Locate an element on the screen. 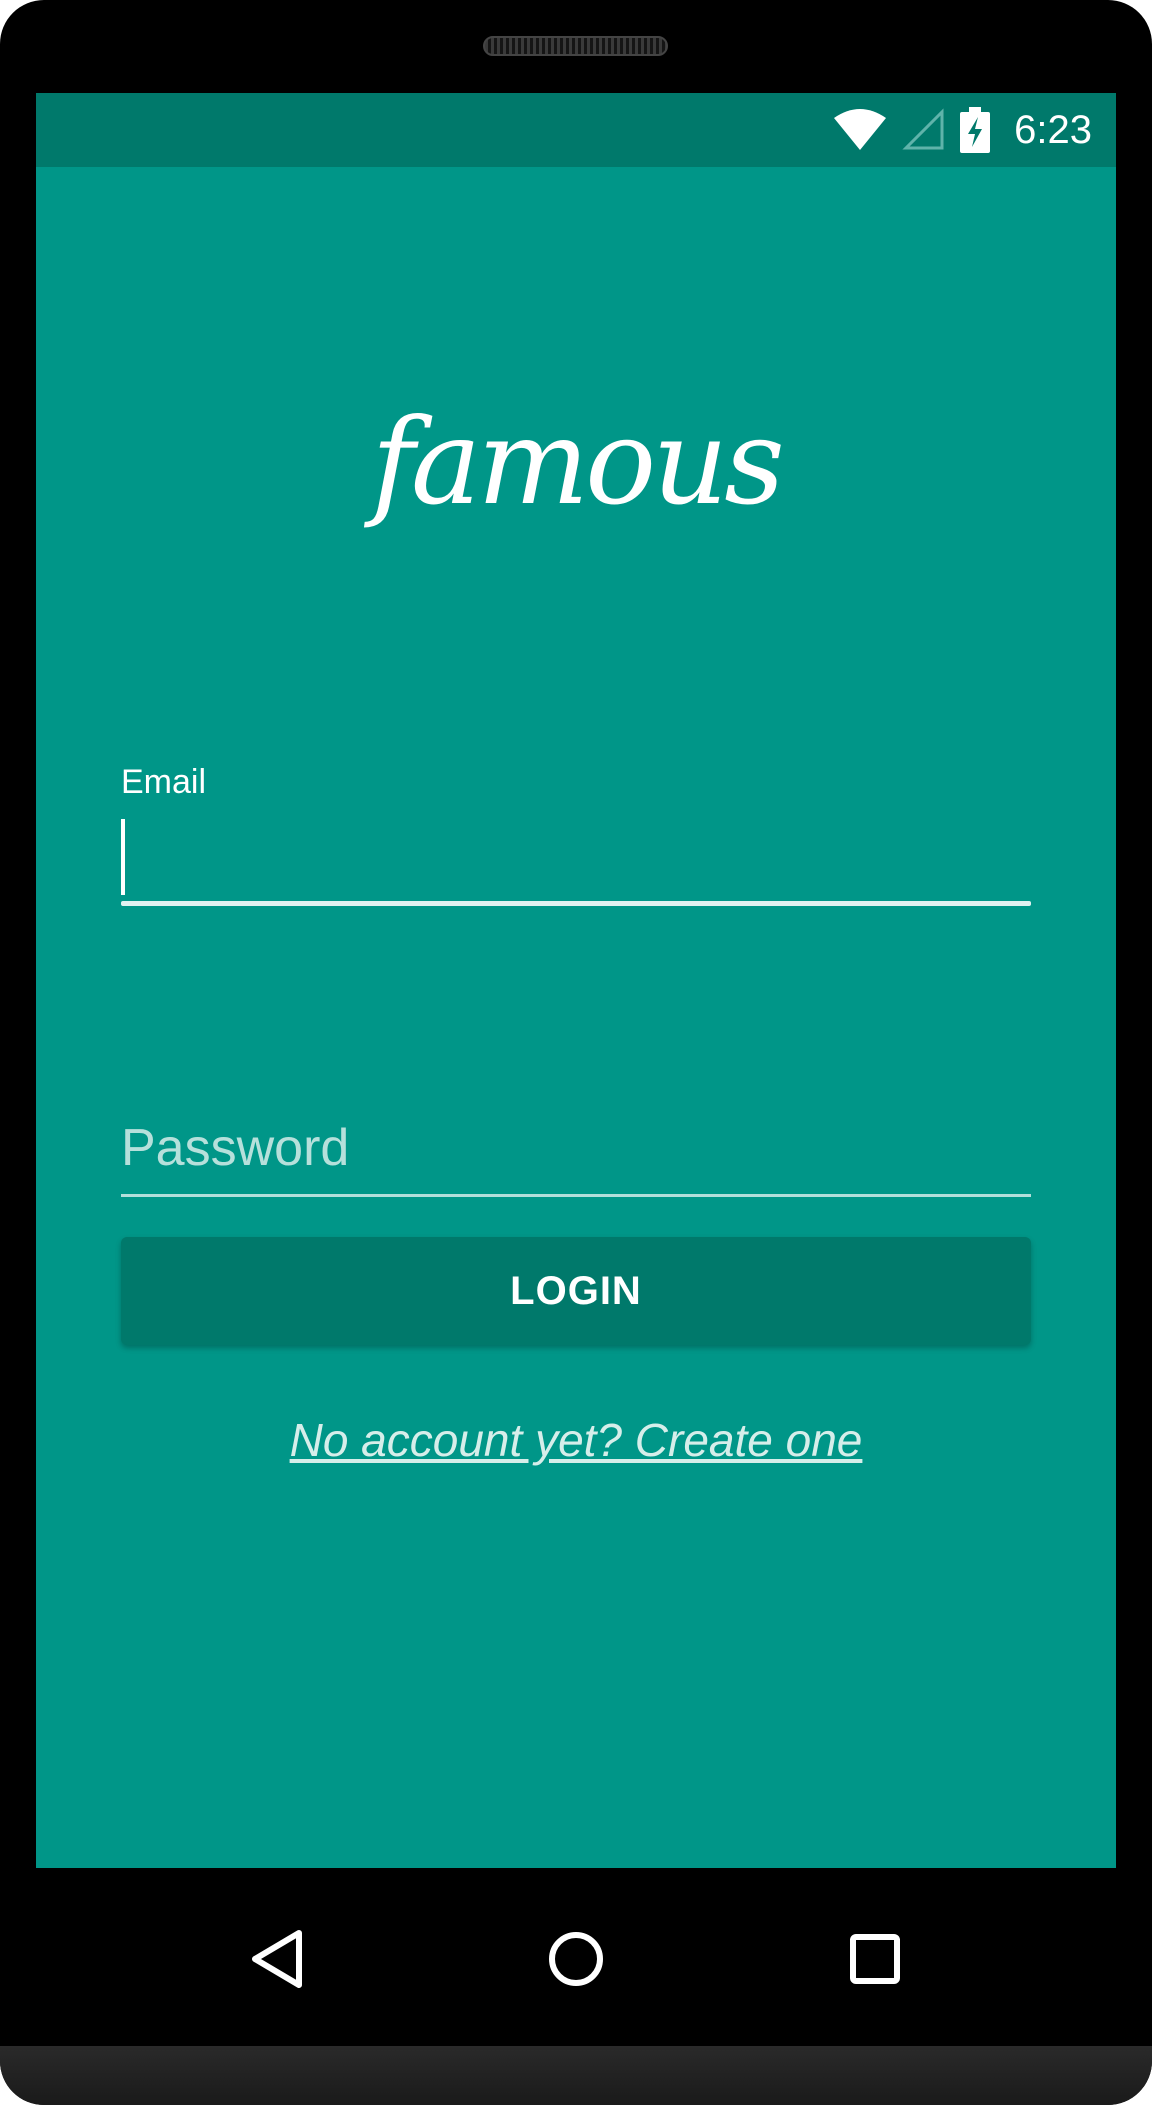 Image resolution: width=1152 pixels, height=2105 pixels. home-circle-icon is located at coordinates (576, 1959).